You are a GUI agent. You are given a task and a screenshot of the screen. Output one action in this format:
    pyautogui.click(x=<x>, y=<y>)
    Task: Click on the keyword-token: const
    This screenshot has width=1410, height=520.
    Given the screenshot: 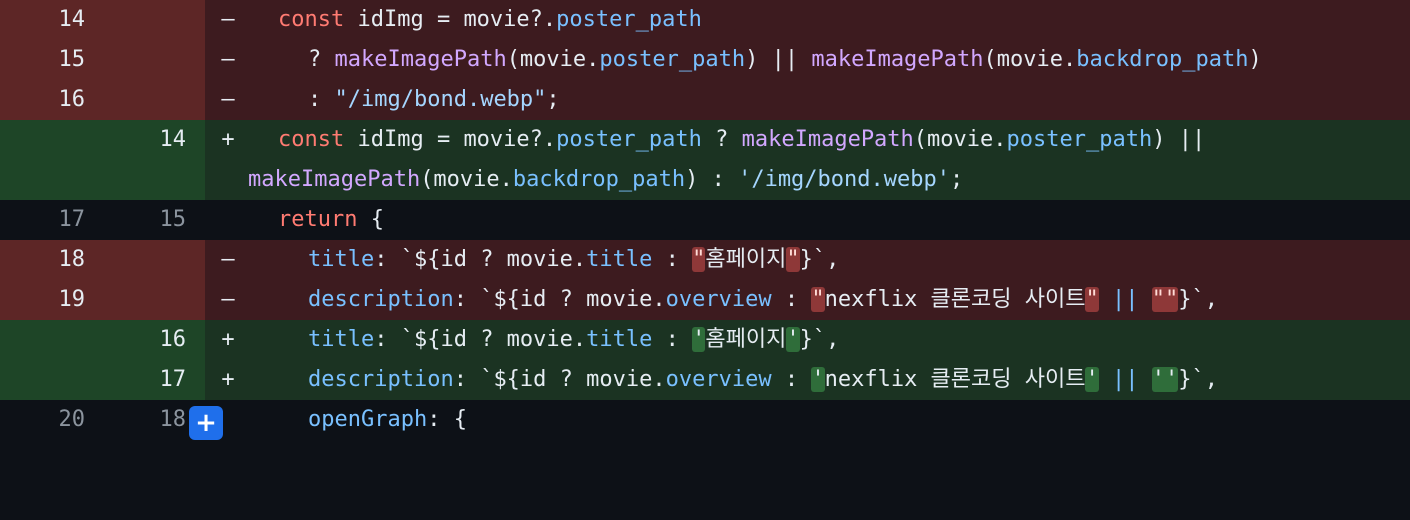 What is the action you would take?
    pyautogui.click(x=311, y=19)
    